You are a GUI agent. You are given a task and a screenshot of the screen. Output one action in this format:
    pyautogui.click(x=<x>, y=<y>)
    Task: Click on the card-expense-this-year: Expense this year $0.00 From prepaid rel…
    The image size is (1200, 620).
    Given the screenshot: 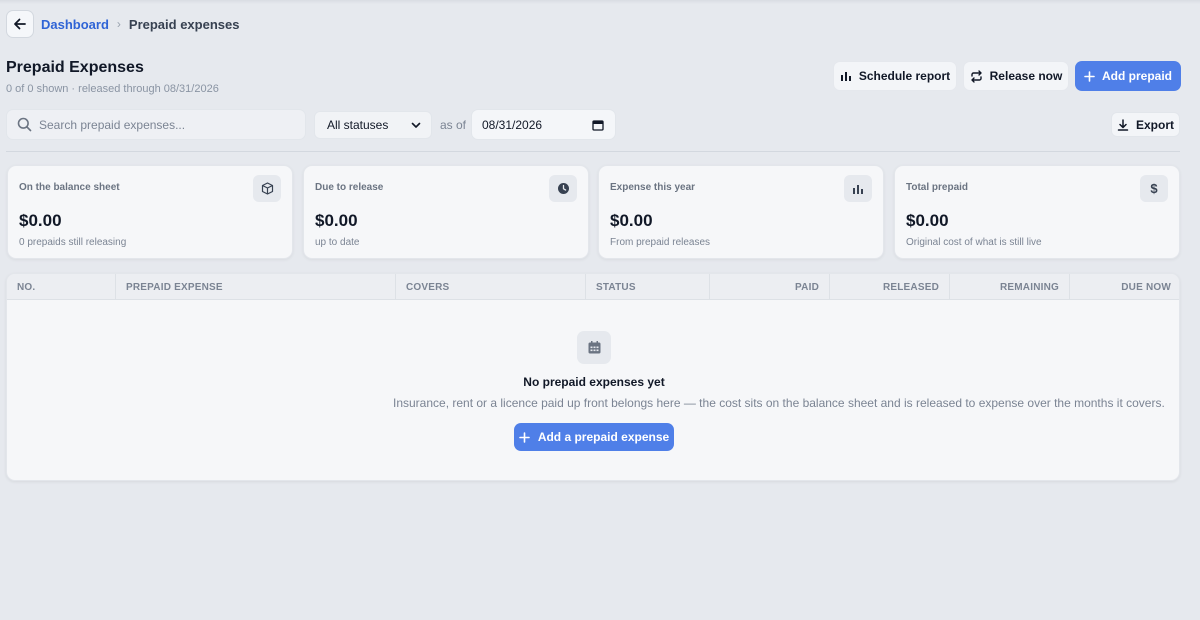 What is the action you would take?
    pyautogui.click(x=741, y=212)
    